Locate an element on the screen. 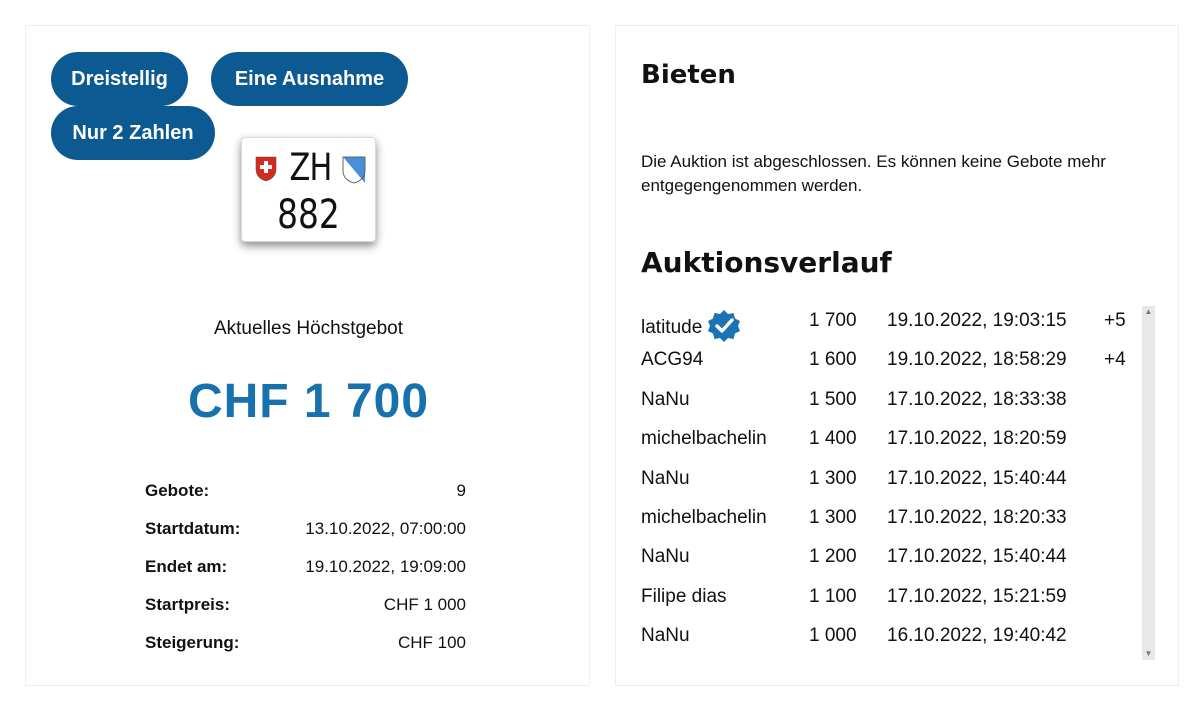 This screenshot has width=1204, height=711. tag-nur-2-zahlen: Nur 2 Zahlen is located at coordinates (133, 133).